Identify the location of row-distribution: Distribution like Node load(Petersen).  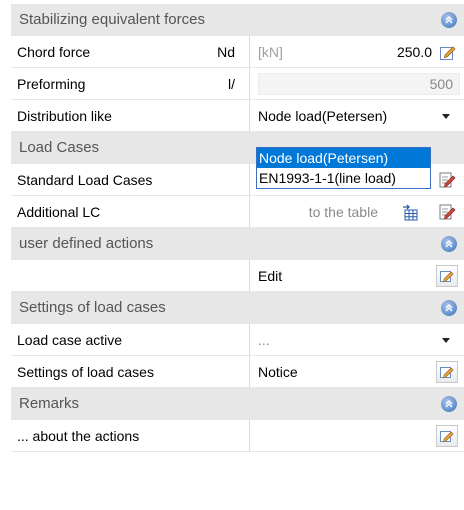
(237, 116).